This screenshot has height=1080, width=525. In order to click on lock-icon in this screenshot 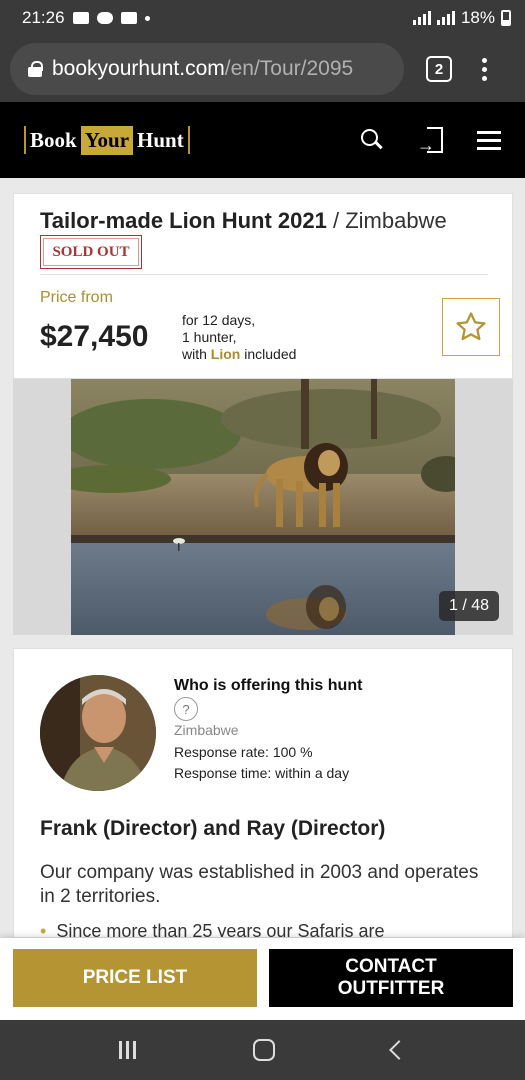, I will do `click(35, 69)`.